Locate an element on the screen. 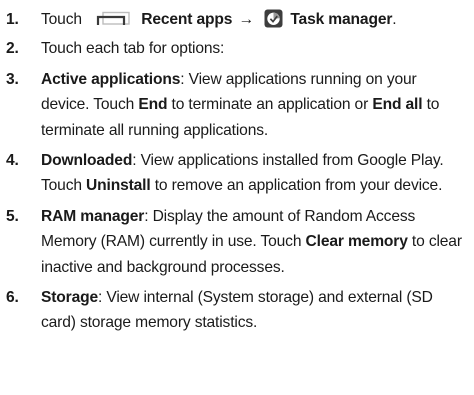  step-text: Touch each tab for options: is located at coordinates (133, 49).